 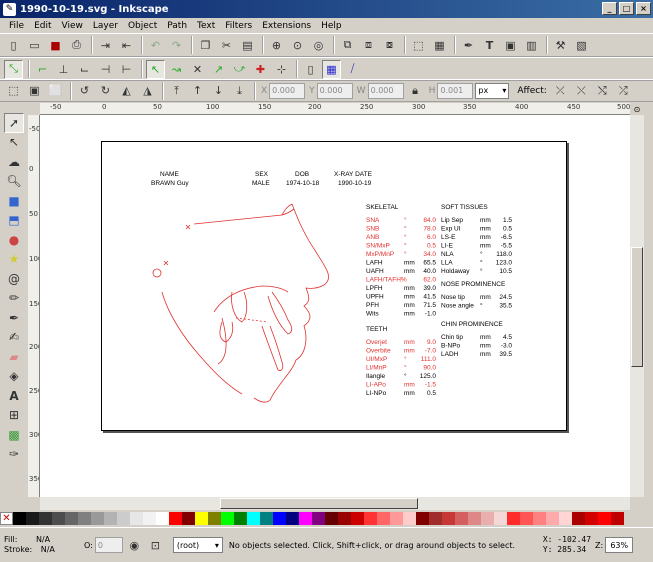 I want to click on save-icon: ■, so click(x=55, y=45).